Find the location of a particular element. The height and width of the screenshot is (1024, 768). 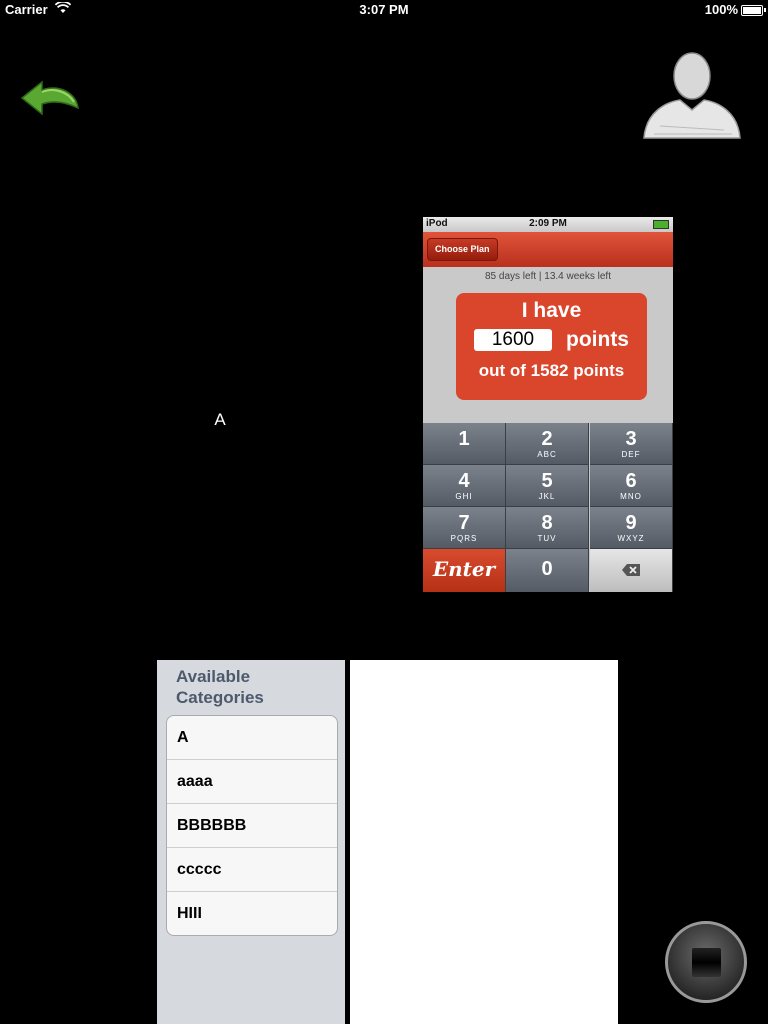

key-2: 2 ABC is located at coordinates (547, 444).